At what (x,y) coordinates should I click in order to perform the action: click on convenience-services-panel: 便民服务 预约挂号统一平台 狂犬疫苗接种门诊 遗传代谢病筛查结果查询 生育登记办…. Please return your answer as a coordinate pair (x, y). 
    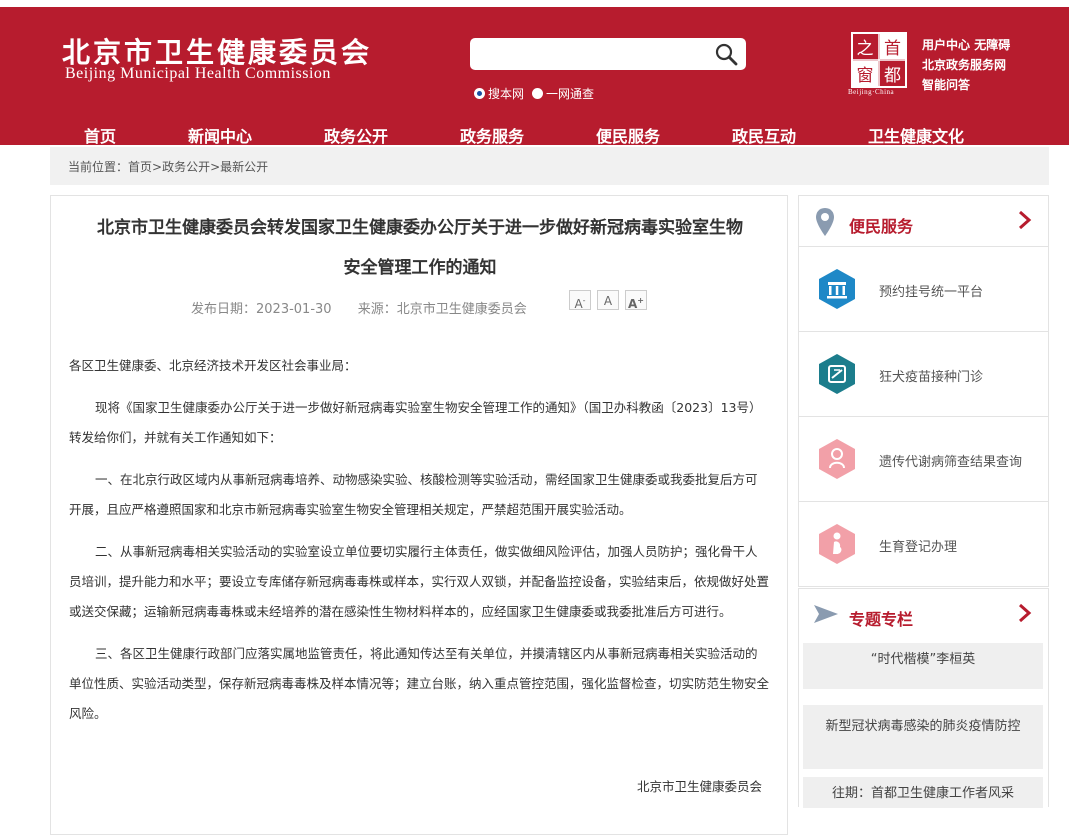
    Looking at the image, I should click on (923, 391).